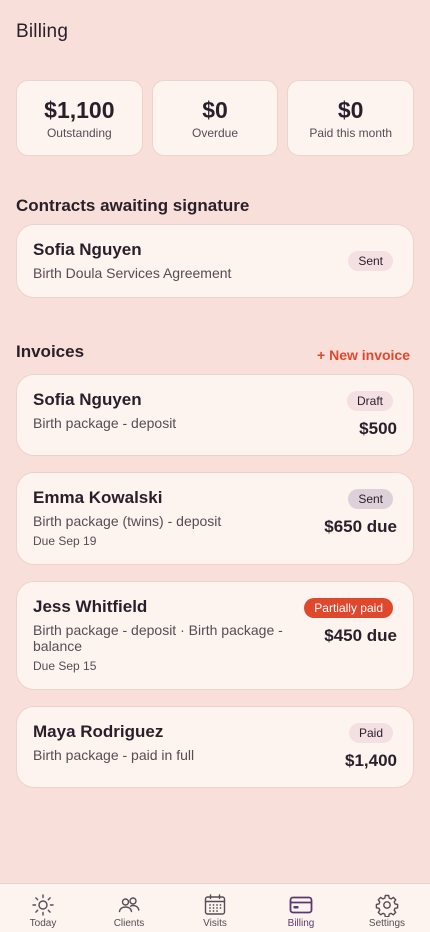 The height and width of the screenshot is (932, 430). Describe the element at coordinates (370, 733) in the screenshot. I see `status-badge: Paid` at that location.